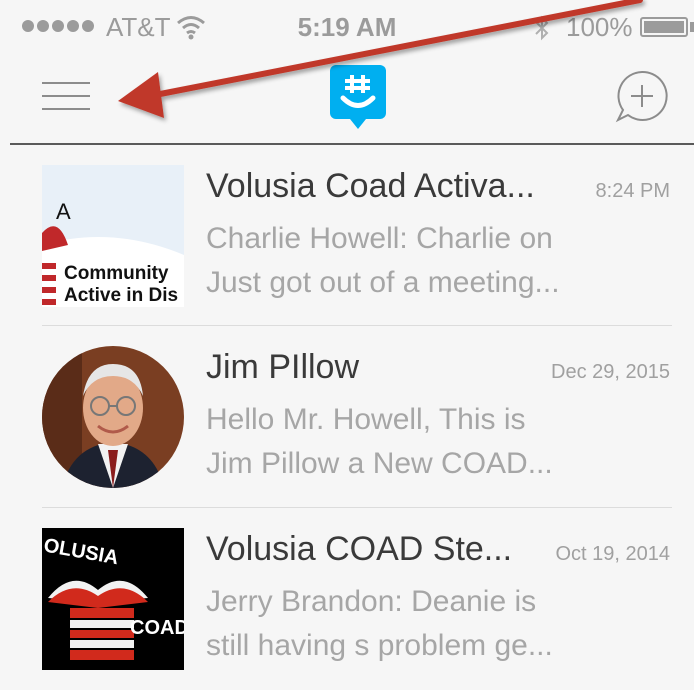  I want to click on group-avatar: OLUSIA COAD, so click(113, 599).